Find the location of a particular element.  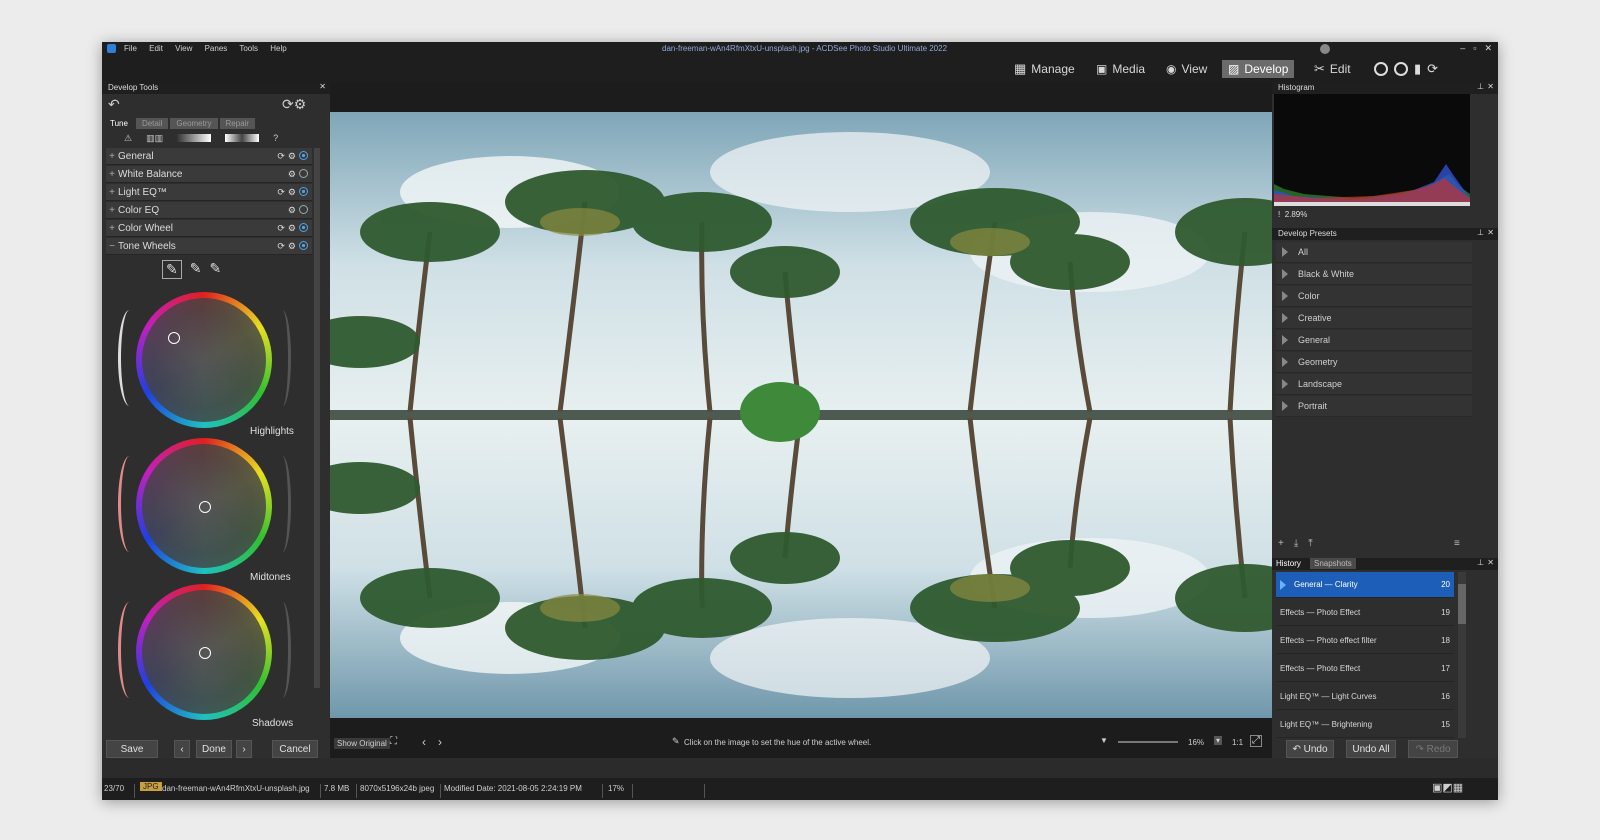

prev-button: ‹ is located at coordinates (182, 749).